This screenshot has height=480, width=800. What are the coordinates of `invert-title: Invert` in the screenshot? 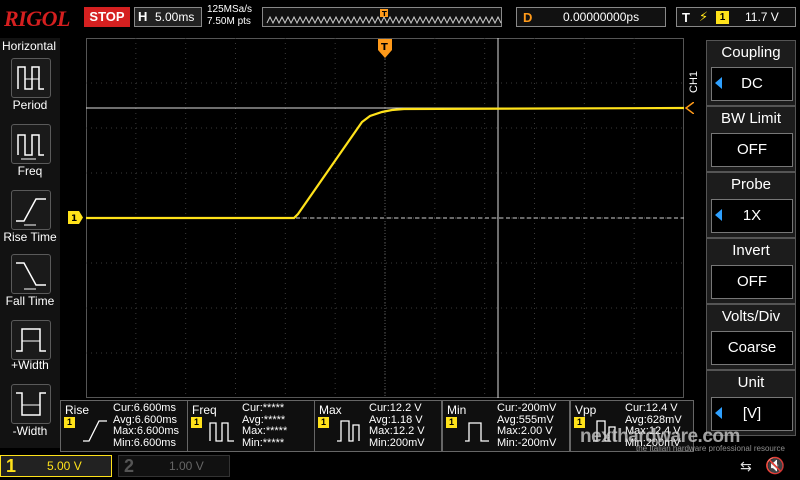 It's located at (751, 250).